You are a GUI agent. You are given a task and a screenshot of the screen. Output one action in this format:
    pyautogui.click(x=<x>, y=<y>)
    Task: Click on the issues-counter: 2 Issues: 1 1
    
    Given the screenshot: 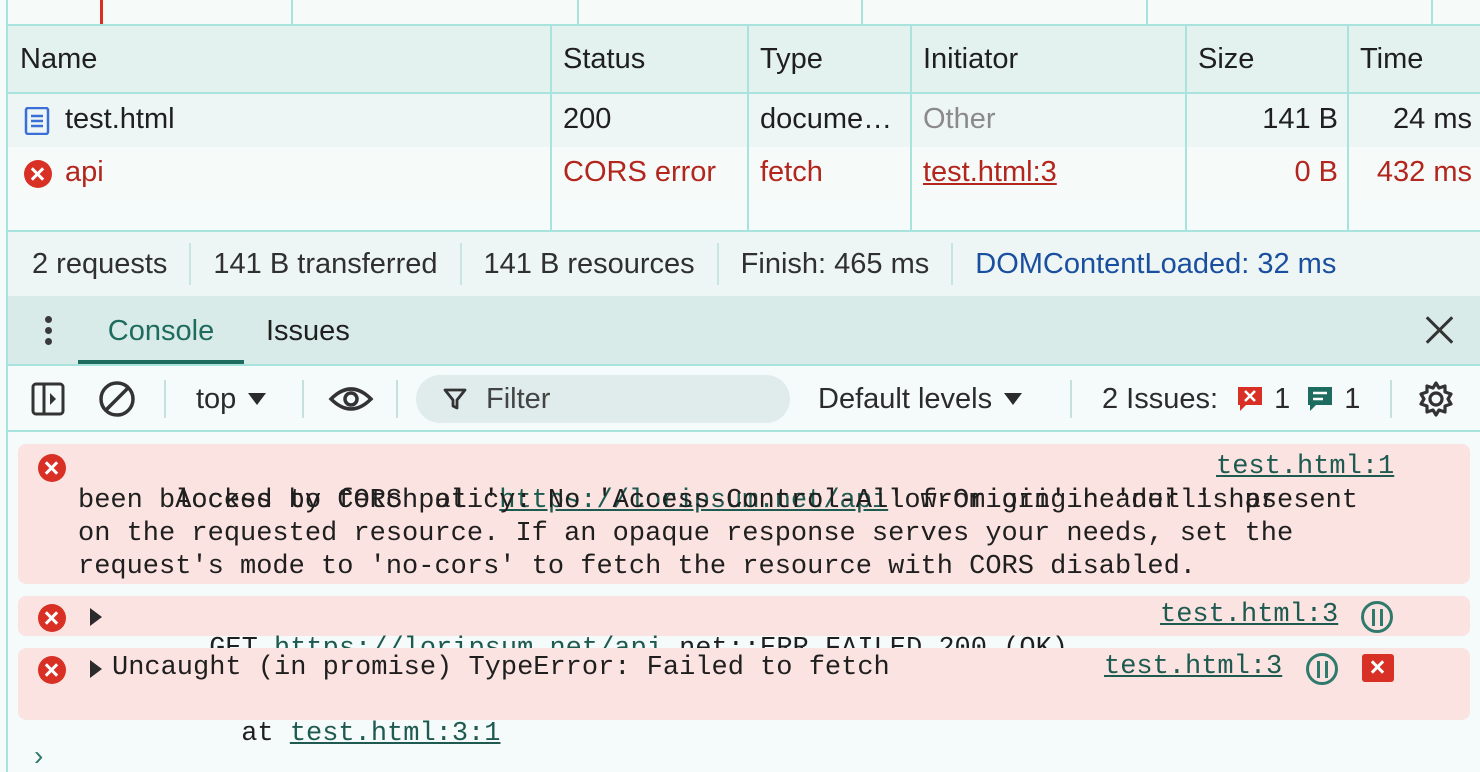 What is the action you would take?
    pyautogui.click(x=1231, y=399)
    